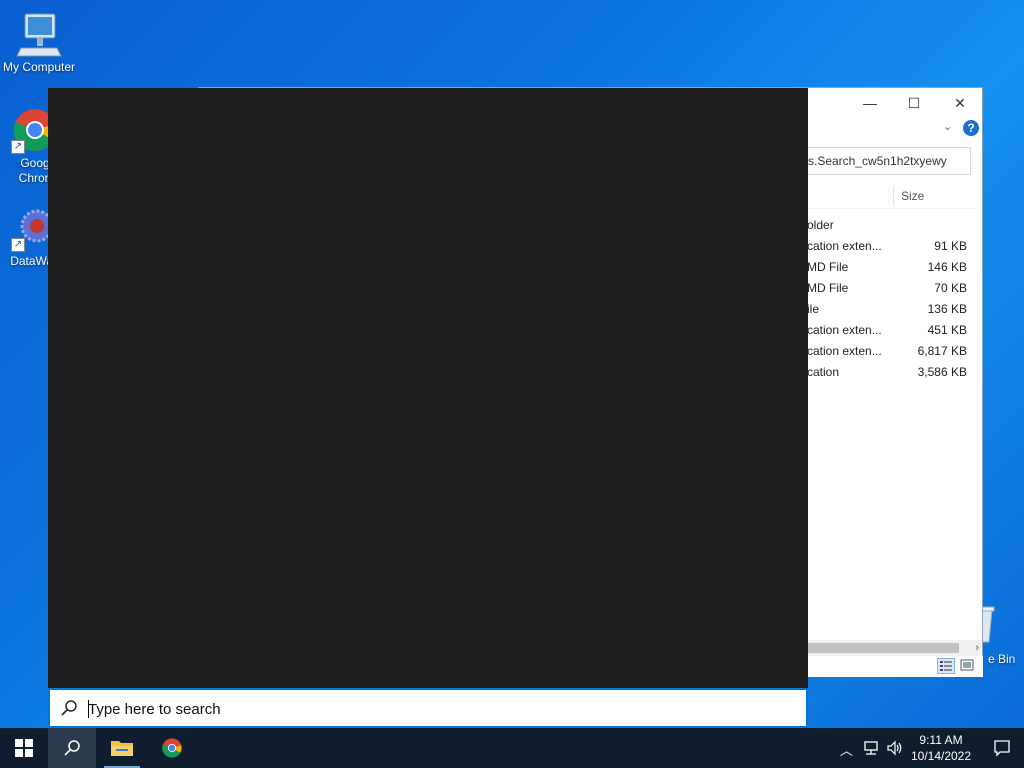  What do you see at coordinates (885, 351) in the screenshot?
I see `file-row: cation exten... 6,817 KB` at bounding box center [885, 351].